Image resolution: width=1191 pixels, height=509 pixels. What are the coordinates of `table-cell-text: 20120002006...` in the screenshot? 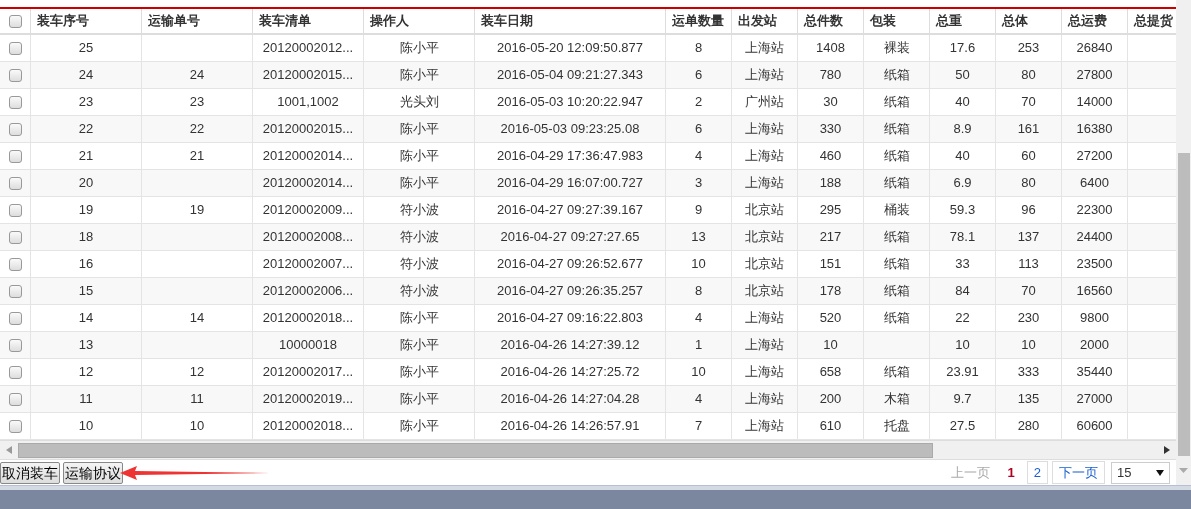 It's located at (308, 291).